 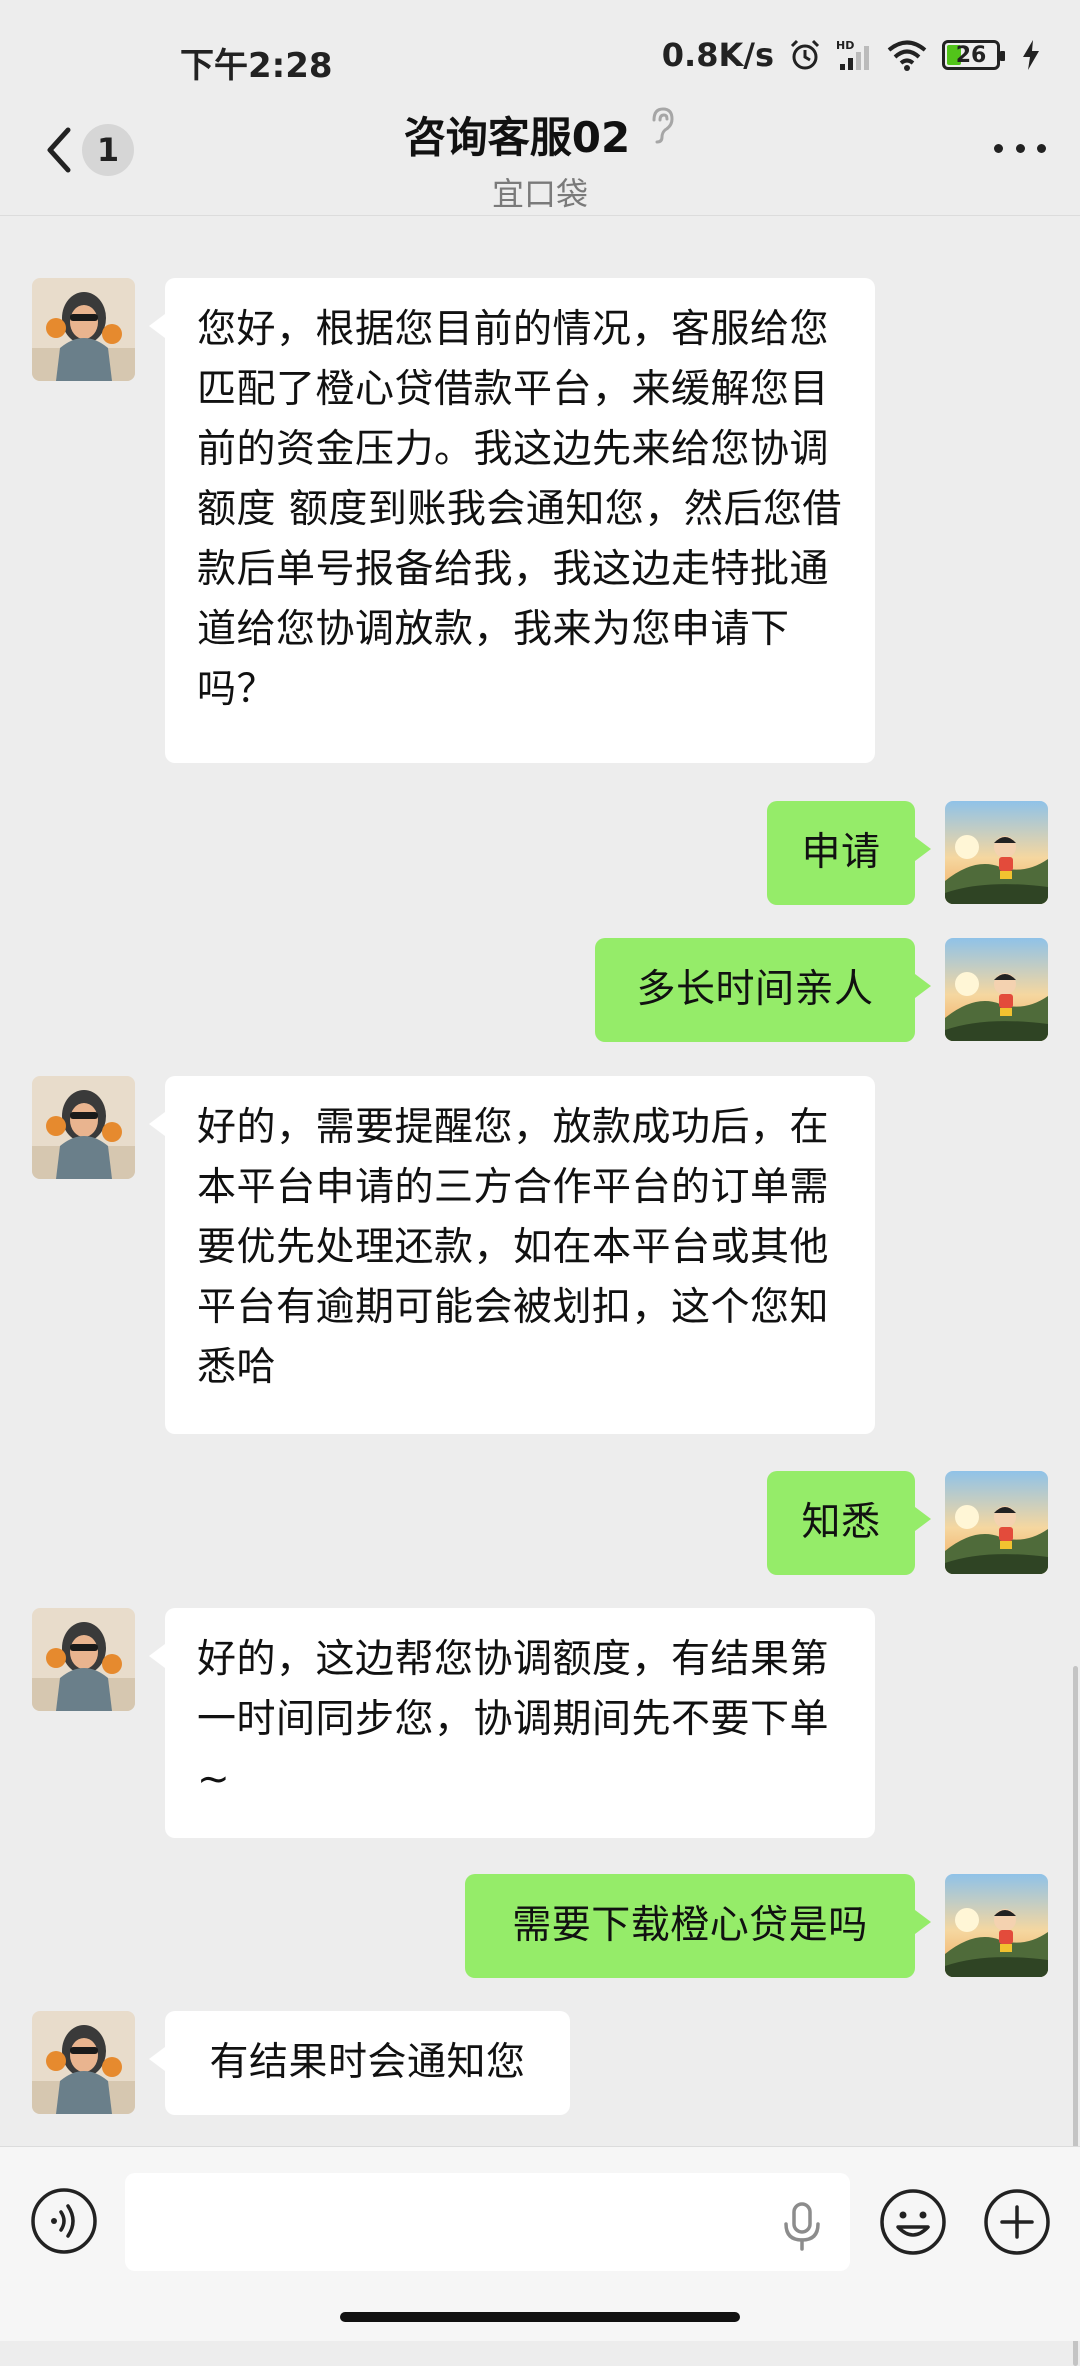 What do you see at coordinates (540, 2317) in the screenshot?
I see `home-indicator` at bounding box center [540, 2317].